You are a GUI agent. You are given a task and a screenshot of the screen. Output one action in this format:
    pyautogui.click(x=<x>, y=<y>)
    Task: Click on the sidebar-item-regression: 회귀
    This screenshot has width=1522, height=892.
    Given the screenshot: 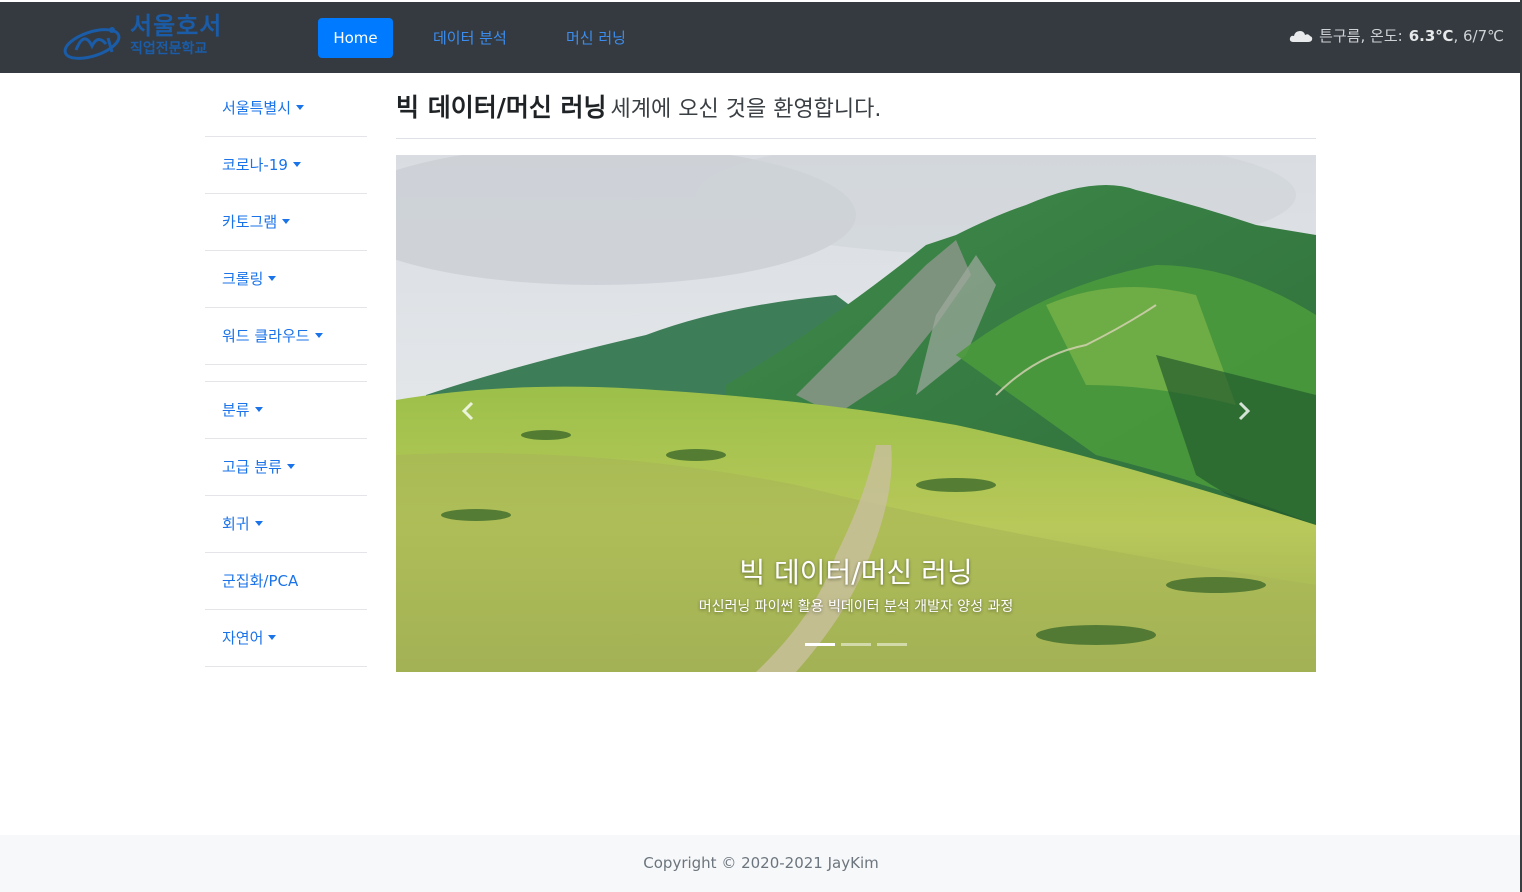 What is the action you would take?
    pyautogui.click(x=286, y=524)
    